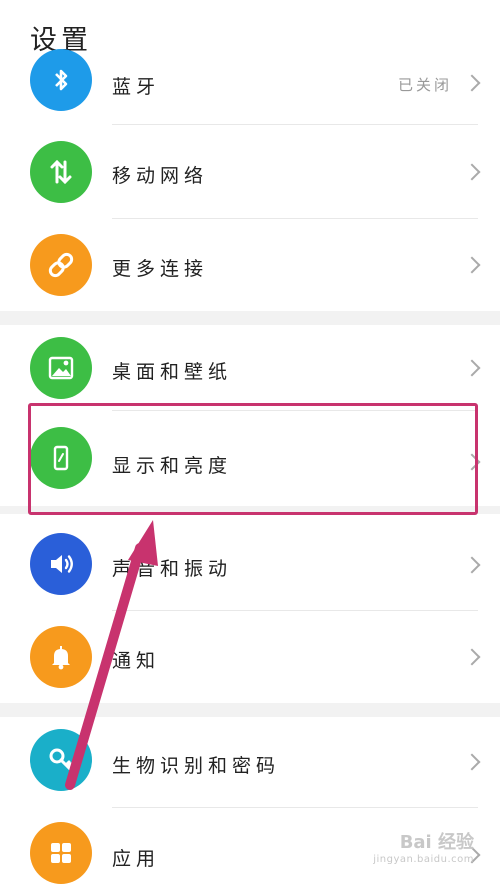  Describe the element at coordinates (111, 655) in the screenshot. I see `annotation-arrow` at that location.